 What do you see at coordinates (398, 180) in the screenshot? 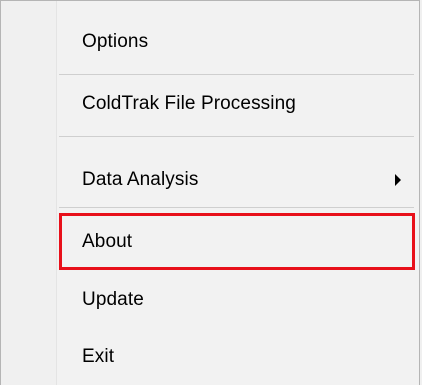
I see `chevron-right-icon` at bounding box center [398, 180].